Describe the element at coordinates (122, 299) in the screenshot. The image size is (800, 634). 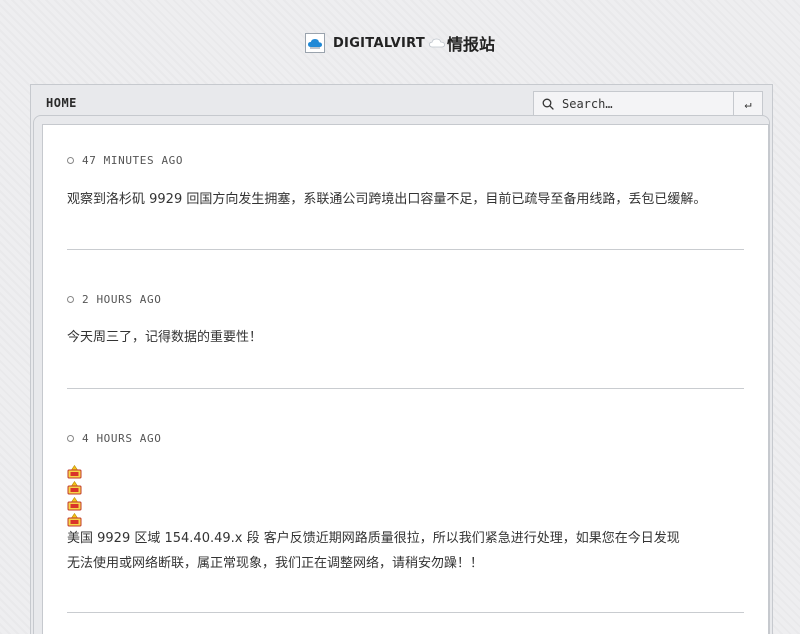
I see `post-time-text: 2 HOURS AGO` at that location.